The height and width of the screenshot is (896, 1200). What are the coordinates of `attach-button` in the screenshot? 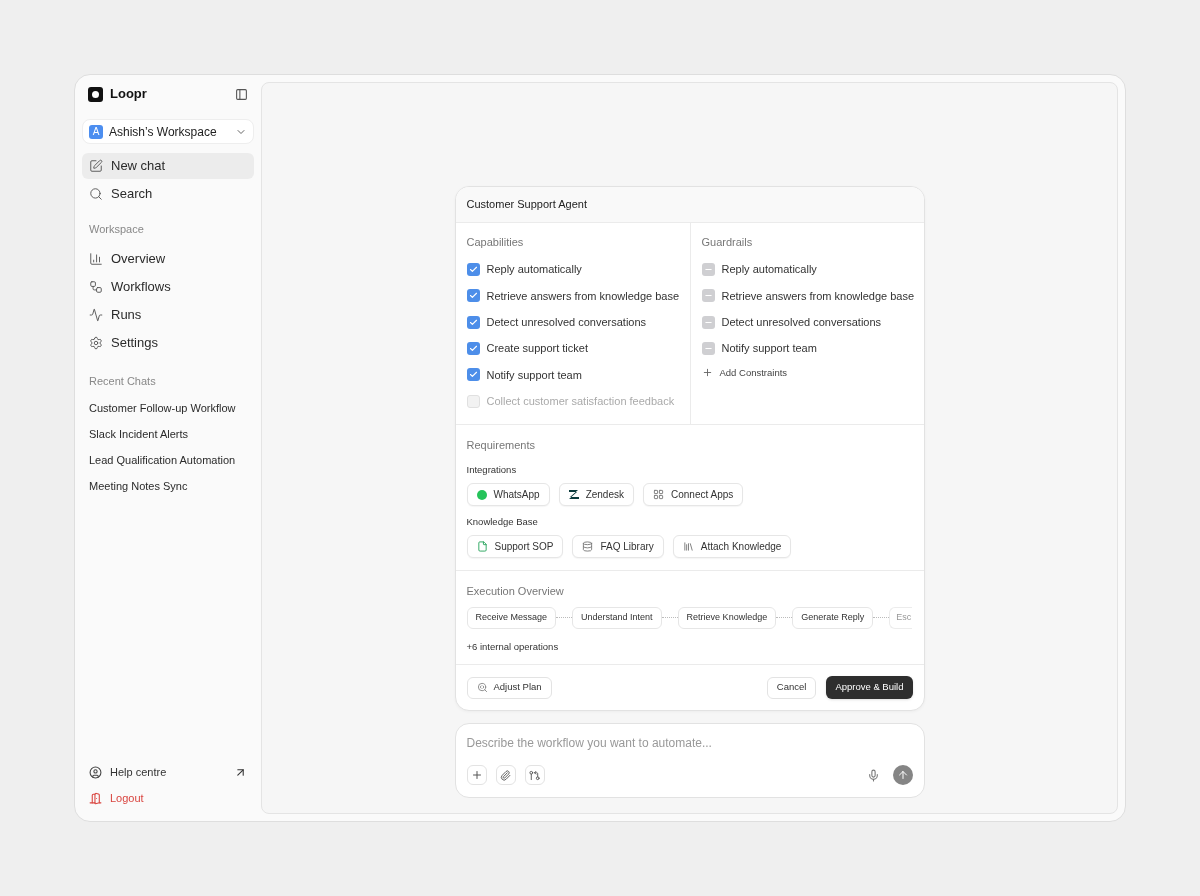 It's located at (505, 775).